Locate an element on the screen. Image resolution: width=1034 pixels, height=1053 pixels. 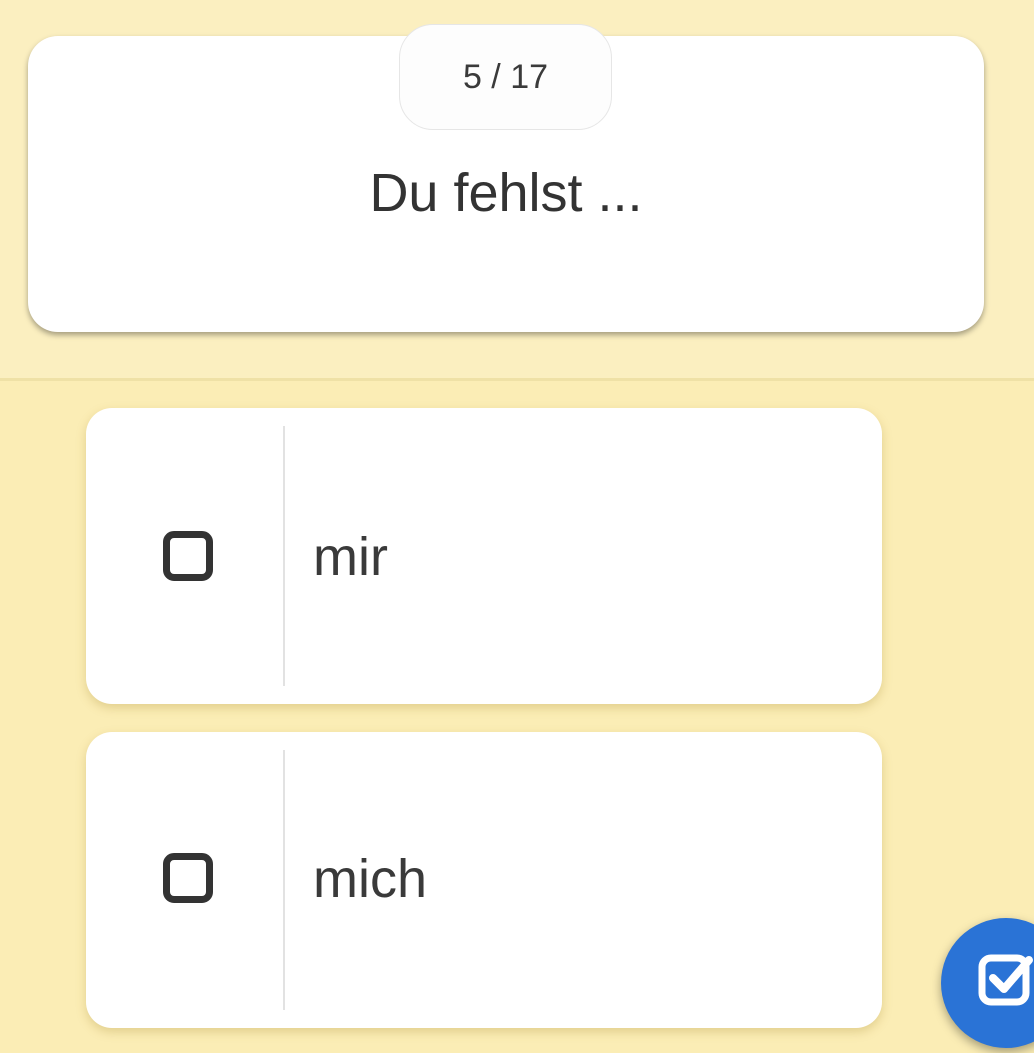
answer-option-label: mir is located at coordinates (350, 557).